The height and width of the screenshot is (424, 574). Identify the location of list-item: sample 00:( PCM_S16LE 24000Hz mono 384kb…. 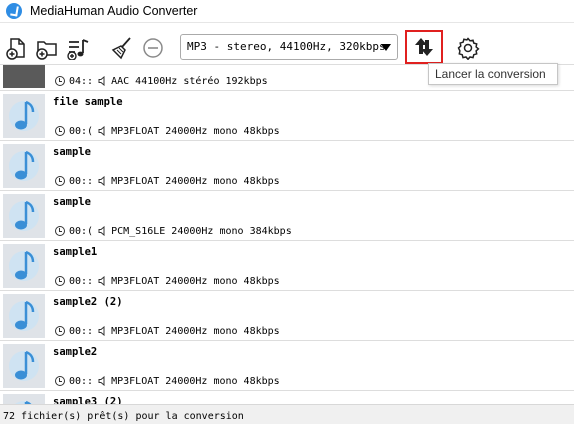
(287, 216).